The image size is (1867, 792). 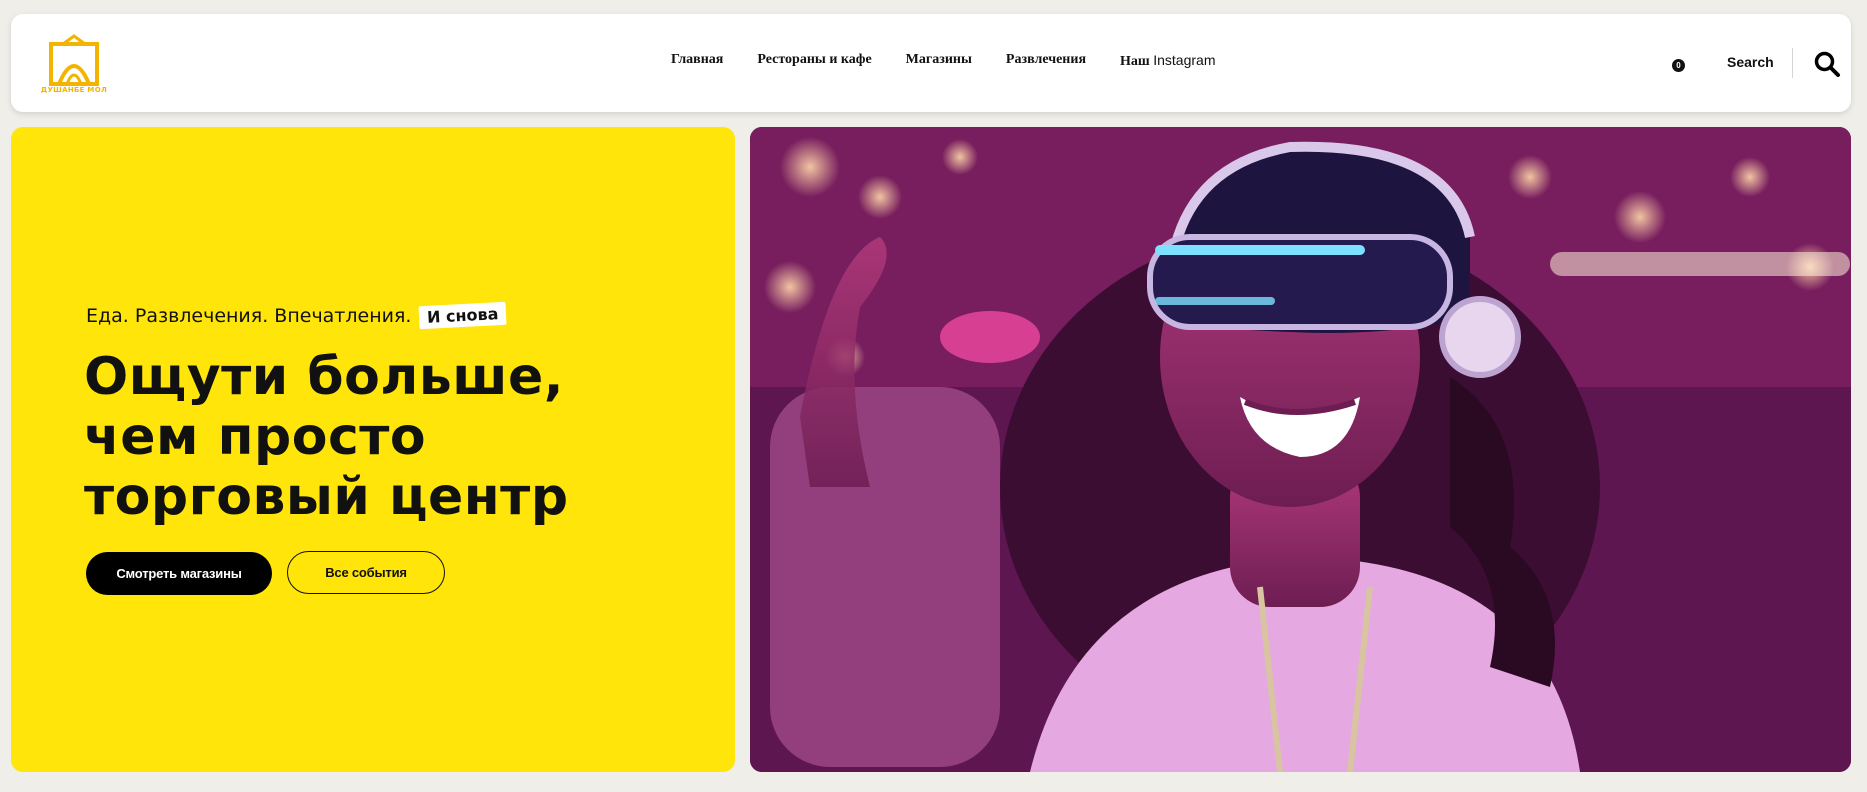 I want to click on nav-item-restaurants: Рестораны и кафе, so click(x=814, y=61).